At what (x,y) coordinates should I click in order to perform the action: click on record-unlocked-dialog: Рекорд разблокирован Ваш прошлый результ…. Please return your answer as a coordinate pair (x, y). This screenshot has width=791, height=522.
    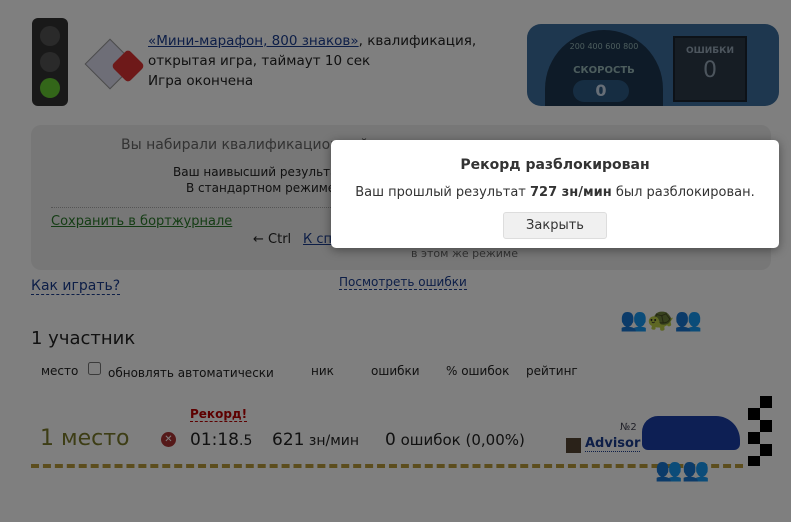
    Looking at the image, I should click on (555, 194).